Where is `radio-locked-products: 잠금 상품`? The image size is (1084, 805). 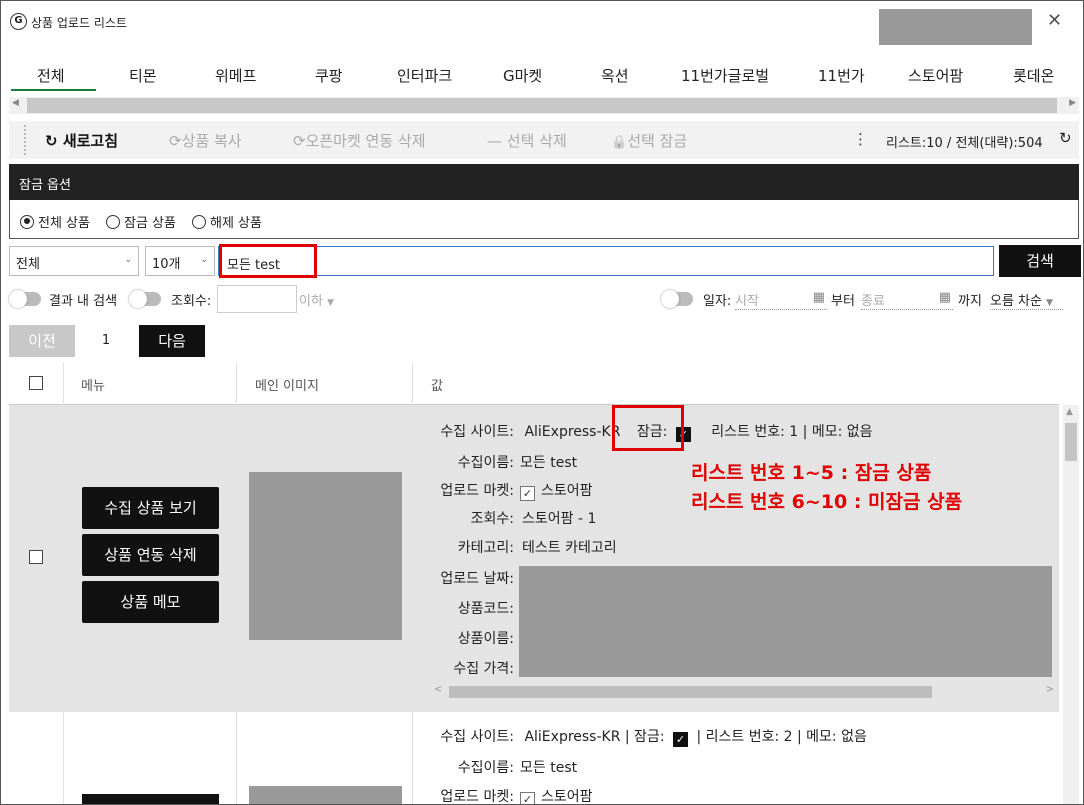 radio-locked-products: 잠금 상품 is located at coordinates (141, 221).